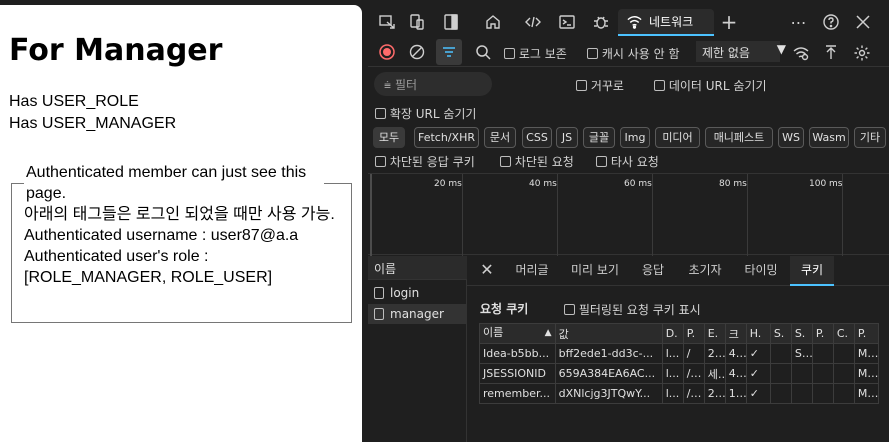 The image size is (889, 442). What do you see at coordinates (532, 271) in the screenshot?
I see `tab-headers: 머리글` at bounding box center [532, 271].